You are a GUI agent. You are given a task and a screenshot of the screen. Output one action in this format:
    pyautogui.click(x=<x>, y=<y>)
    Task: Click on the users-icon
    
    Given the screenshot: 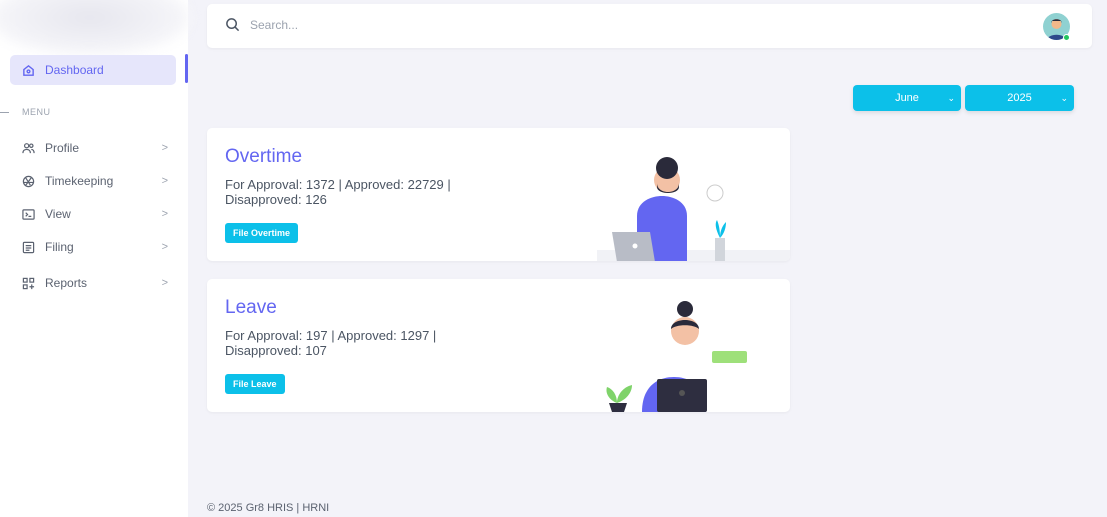 What is the action you would take?
    pyautogui.click(x=28, y=147)
    